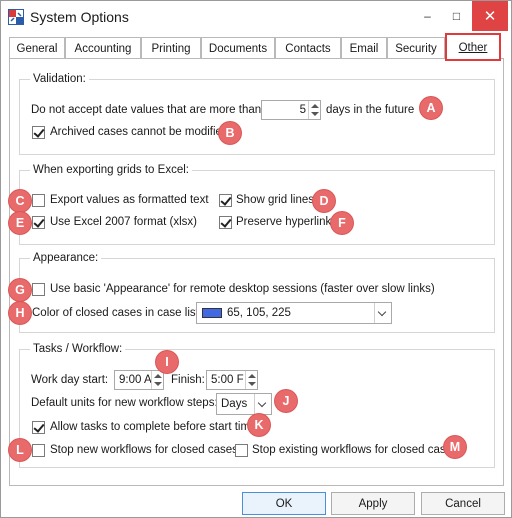 Image resolution: width=512 pixels, height=518 pixels. Describe the element at coordinates (225, 200) in the screenshot. I see `show-grid-checkbox` at that location.